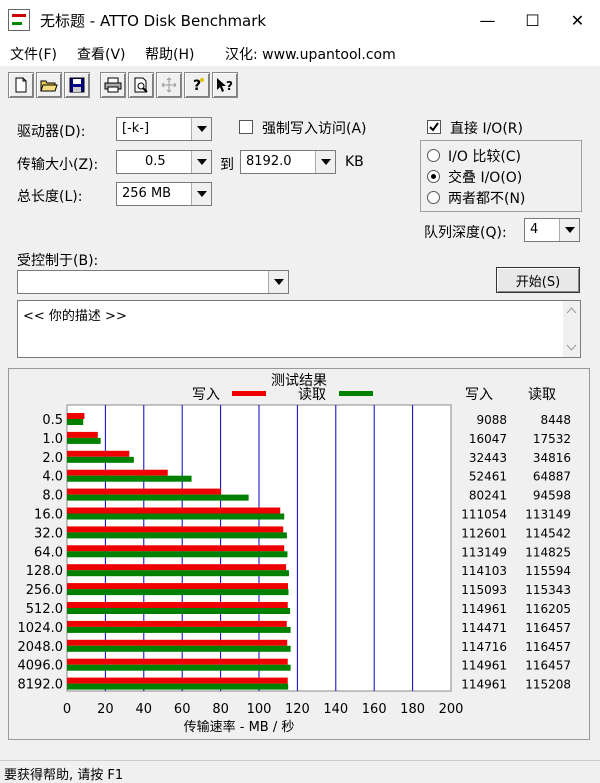 The width and height of the screenshot is (600, 783). Describe the element at coordinates (487, 199) in the screenshot. I see `neither-label: 两者都不(N)` at that location.